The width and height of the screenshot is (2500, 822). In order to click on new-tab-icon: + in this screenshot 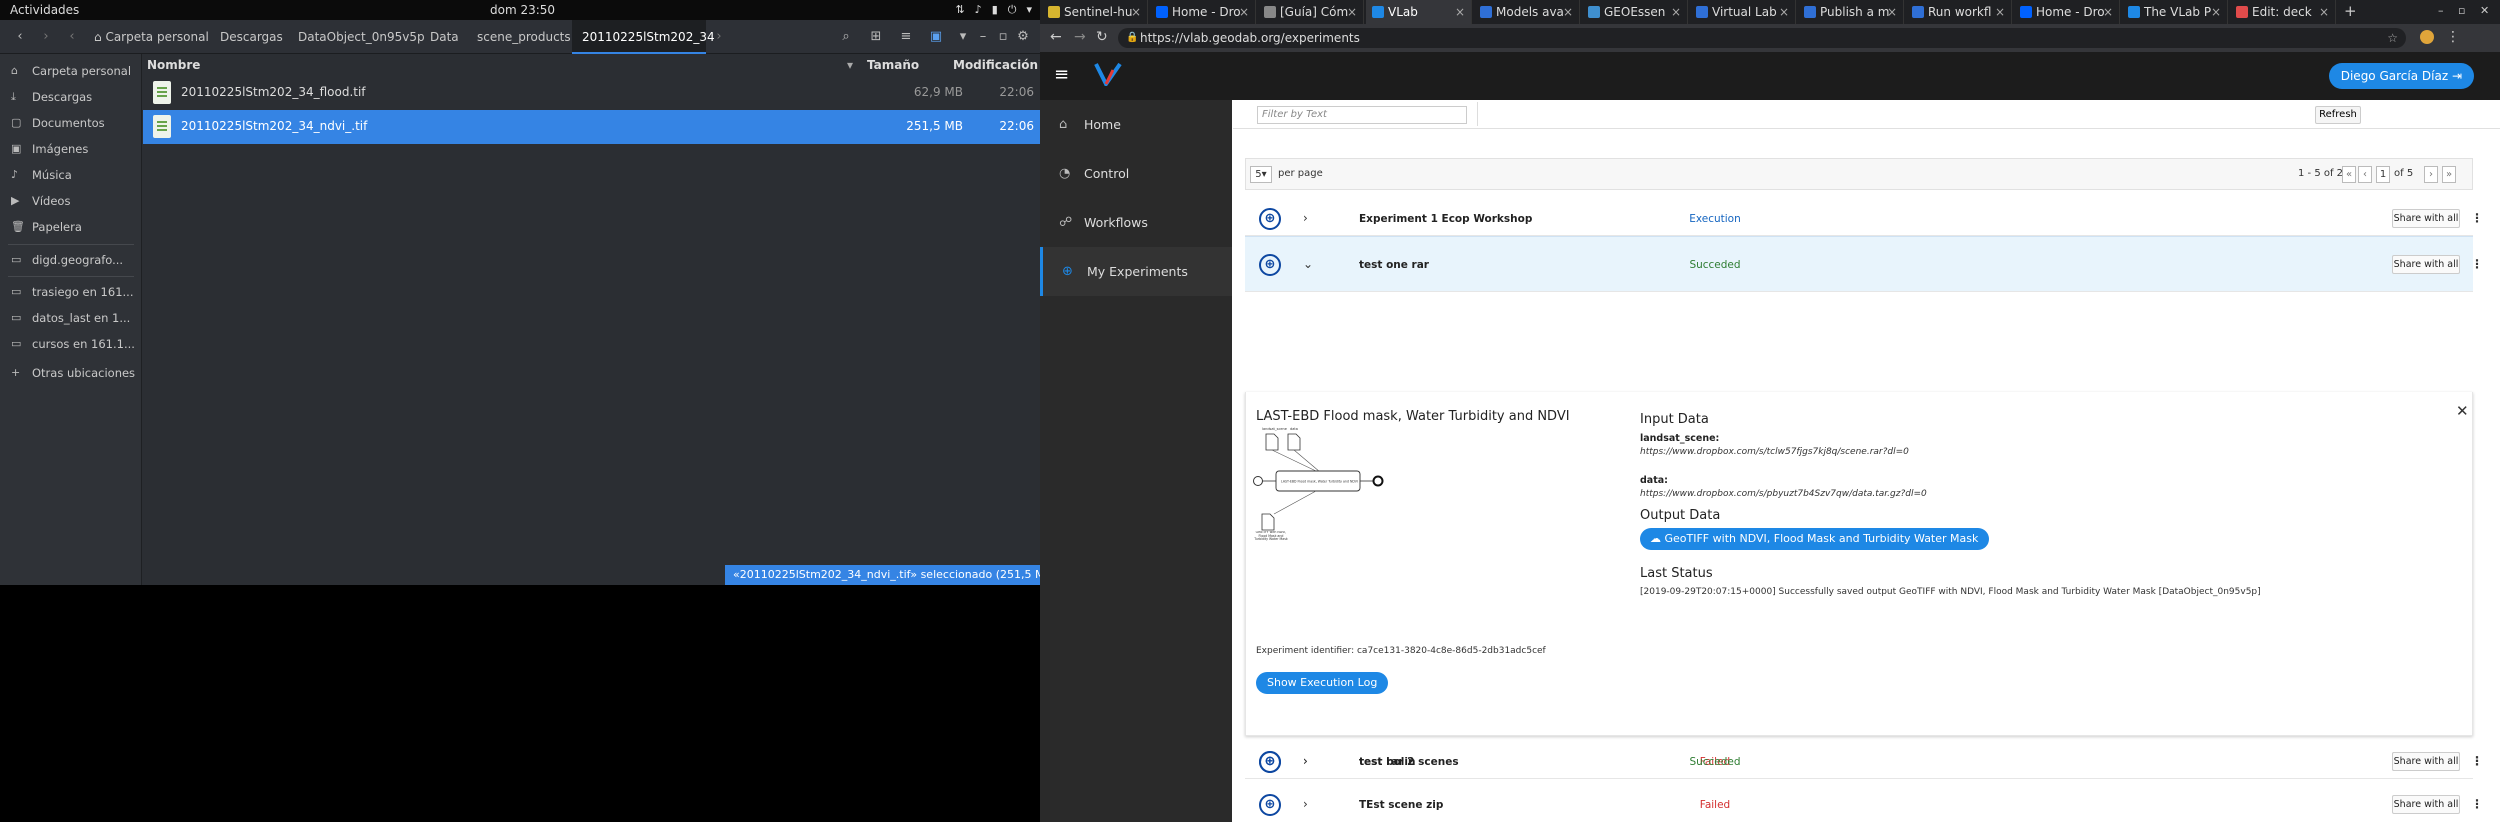, I will do `click(2350, 11)`.